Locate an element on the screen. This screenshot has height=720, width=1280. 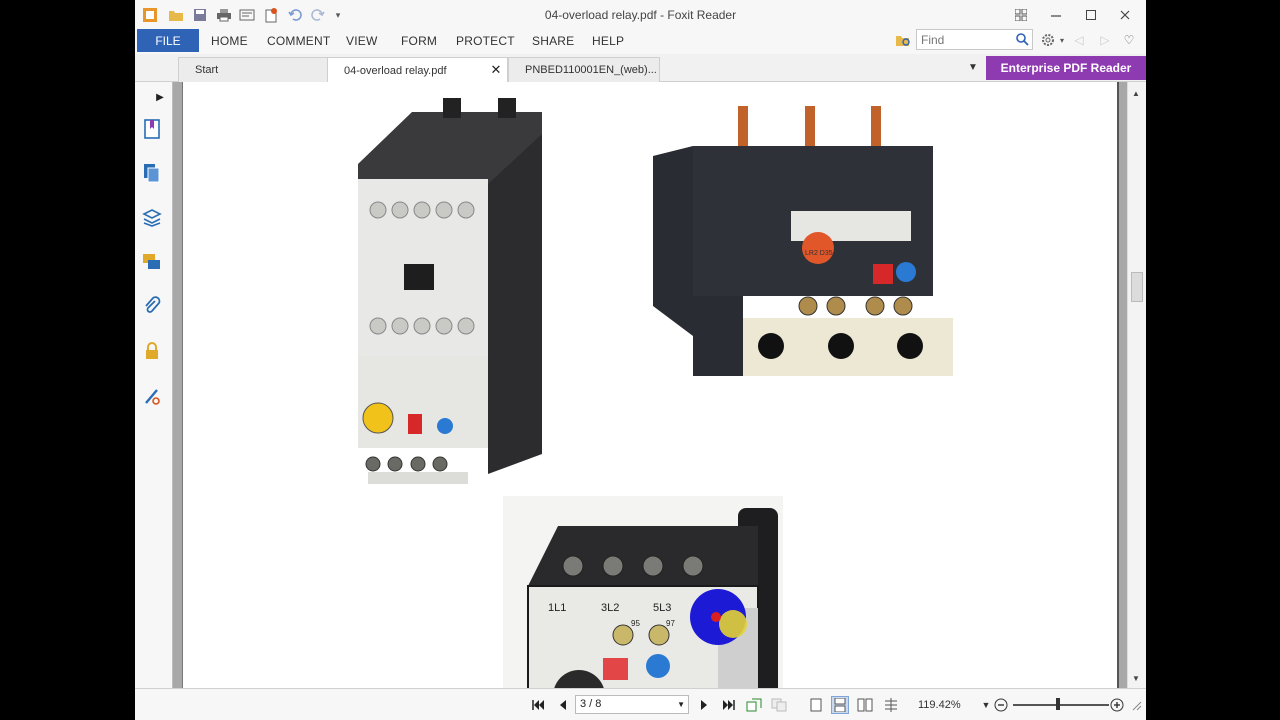
menu-home: HOME is located at coordinates (229, 41).